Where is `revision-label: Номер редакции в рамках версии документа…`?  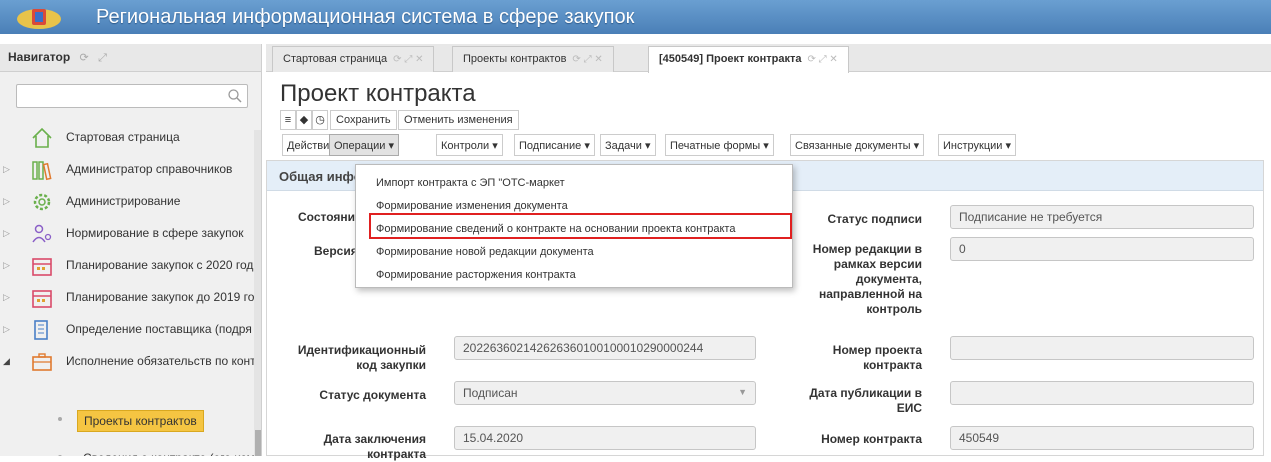 revision-label: Номер редакции в рамках версии документа… is located at coordinates (867, 279).